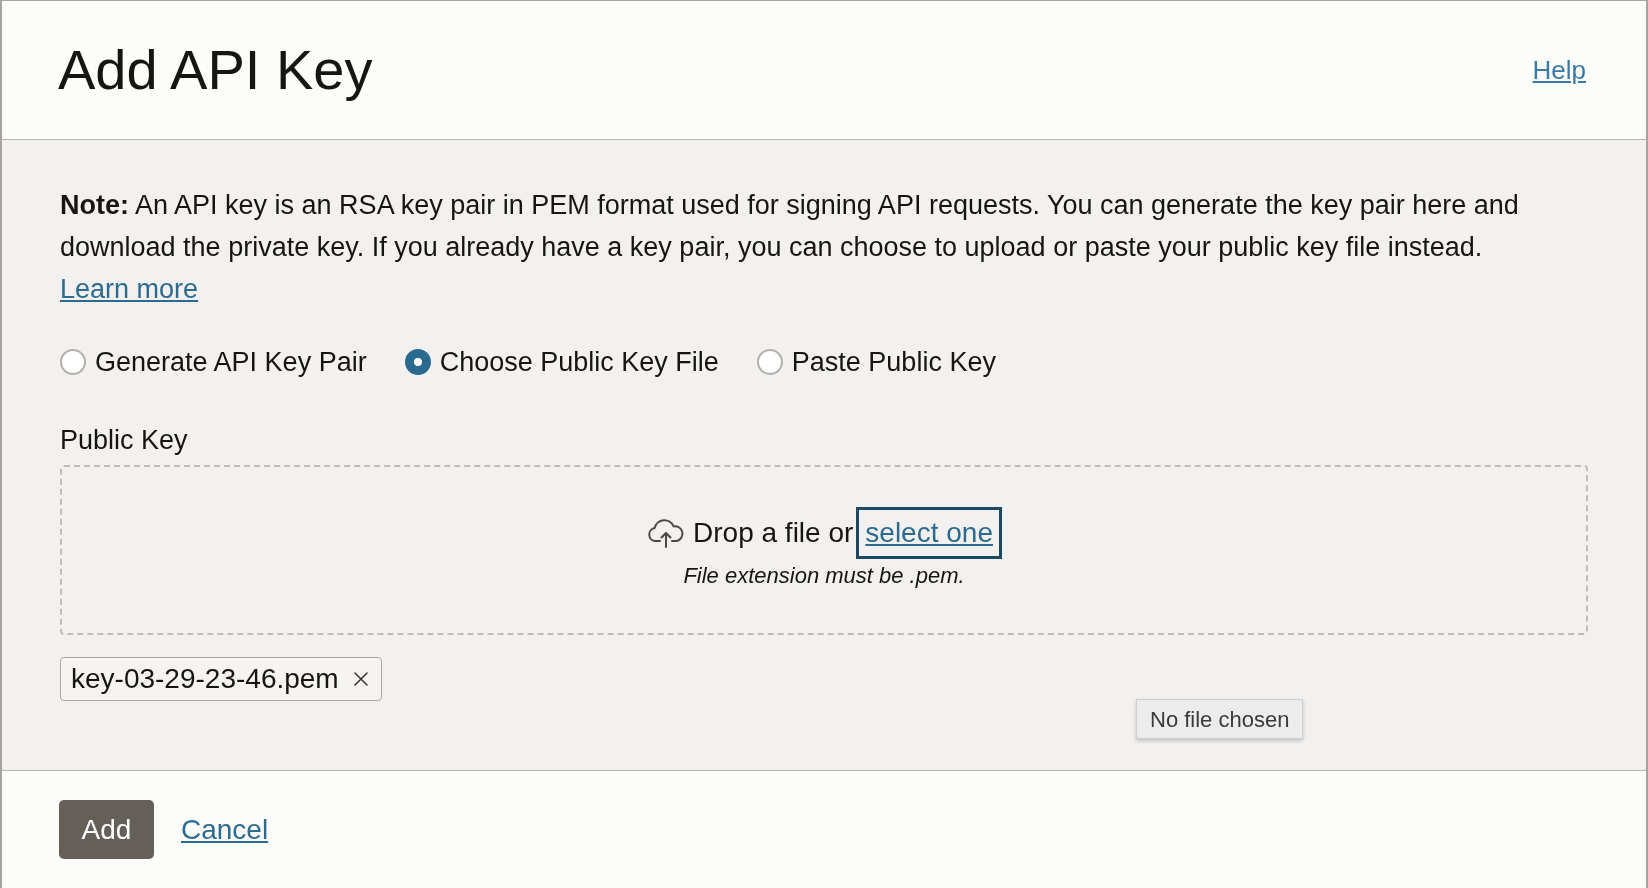  Describe the element at coordinates (893, 362) in the screenshot. I see `radio-label: Paste Public Key` at that location.